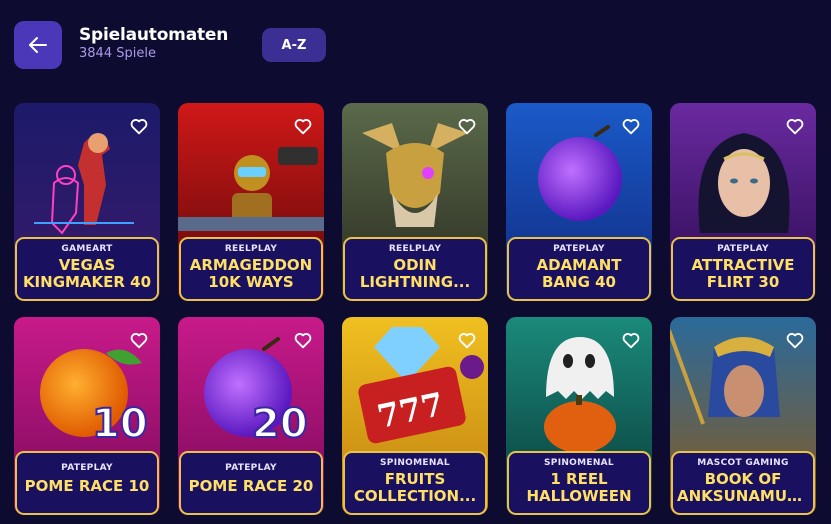 The width and height of the screenshot is (831, 524). Describe the element at coordinates (579, 416) in the screenshot. I see `game-card-1-reel-halloween: SPINOMENAL 1 REEL HALLOWEEN` at that location.